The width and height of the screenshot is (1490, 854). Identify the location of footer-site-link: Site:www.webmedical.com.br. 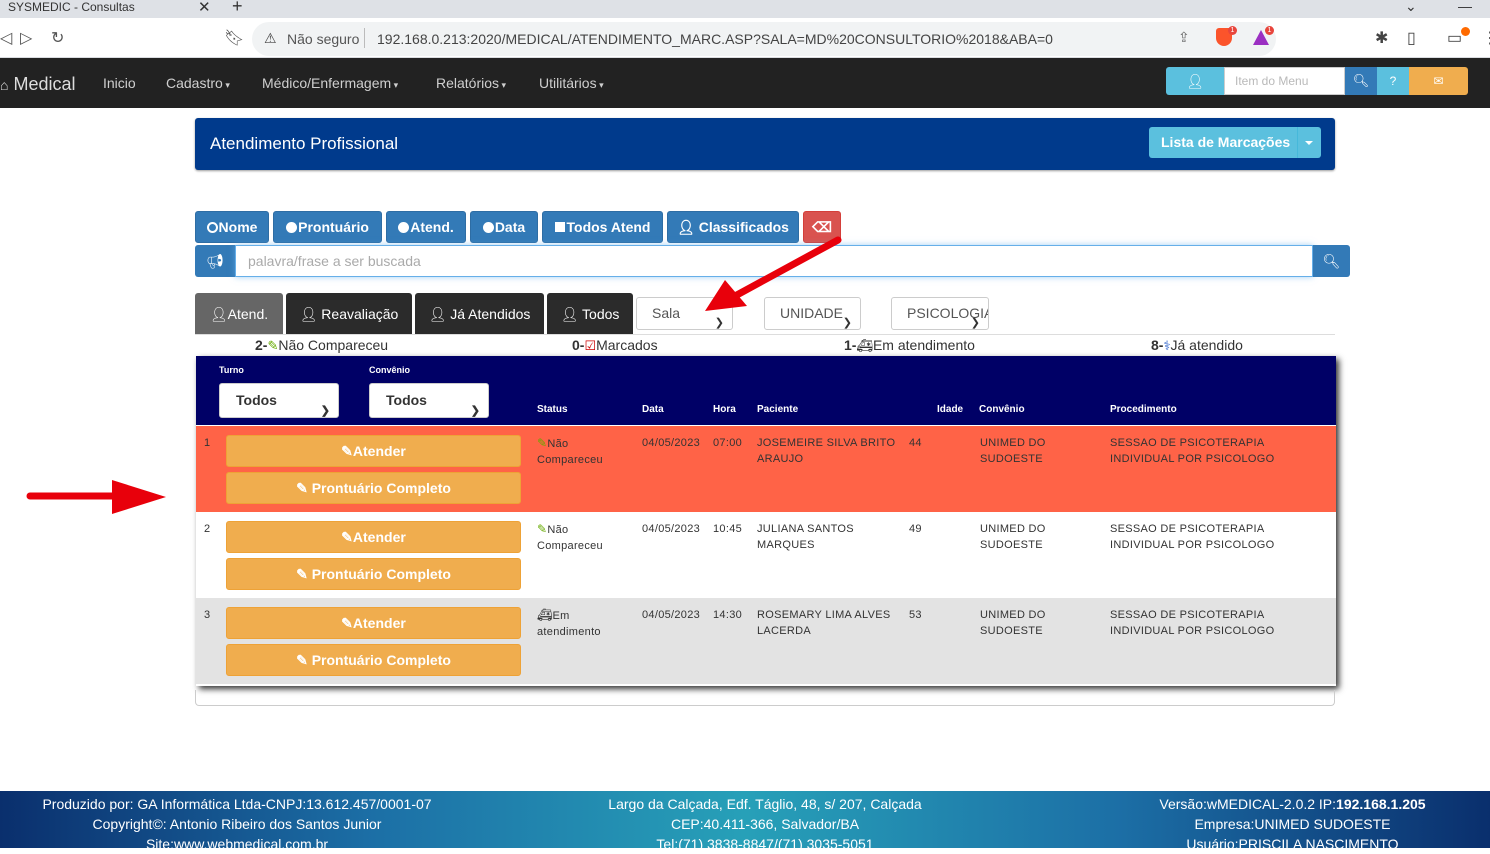
(237, 844).